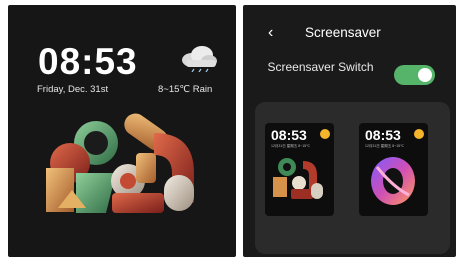 The height and width of the screenshot is (260, 463). What do you see at coordinates (120, 163) in the screenshot?
I see `abstract-artwork` at bounding box center [120, 163].